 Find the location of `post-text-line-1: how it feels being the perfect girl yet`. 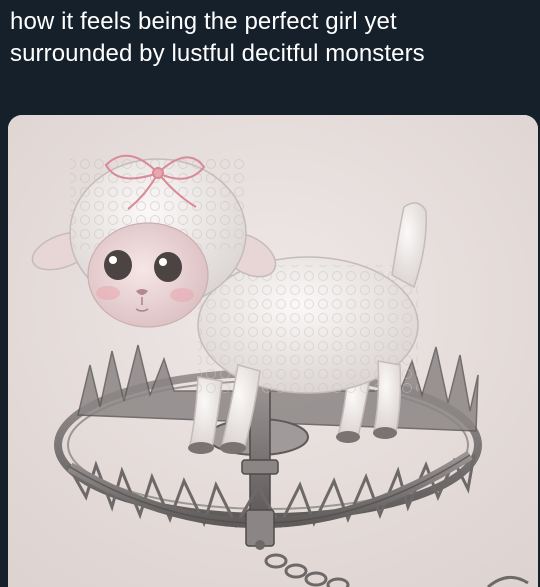

post-text-line-1: how it feels being the perfect girl yet is located at coordinates (203, 21).